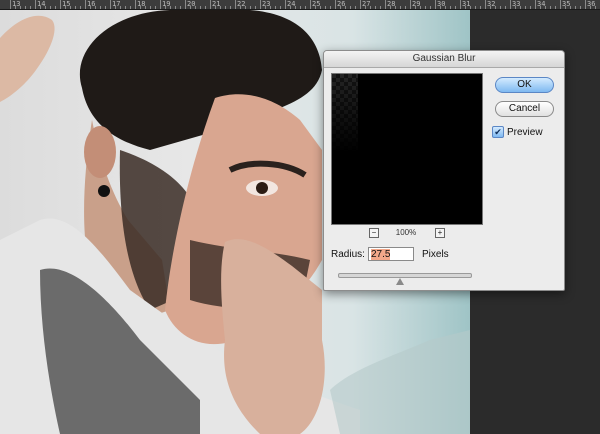  Describe the element at coordinates (405, 275) in the screenshot. I see `radius-slider-track` at that location.